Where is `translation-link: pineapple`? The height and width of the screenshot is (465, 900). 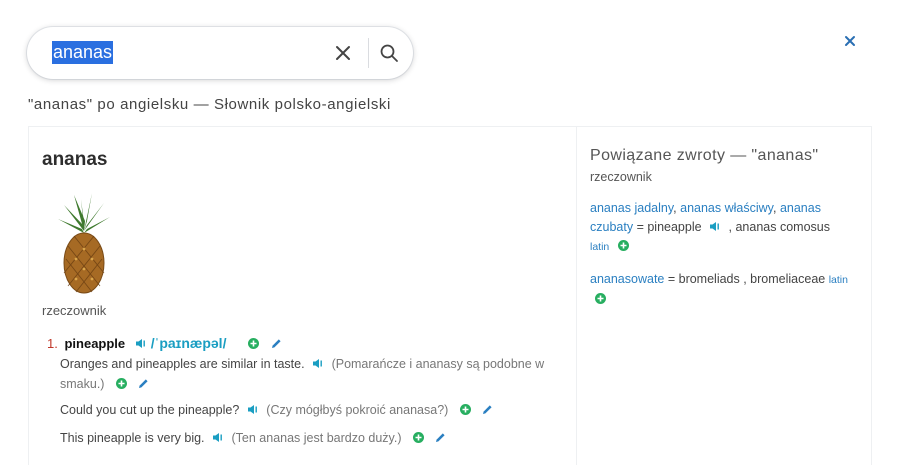
translation-link: pineapple is located at coordinates (94, 343).